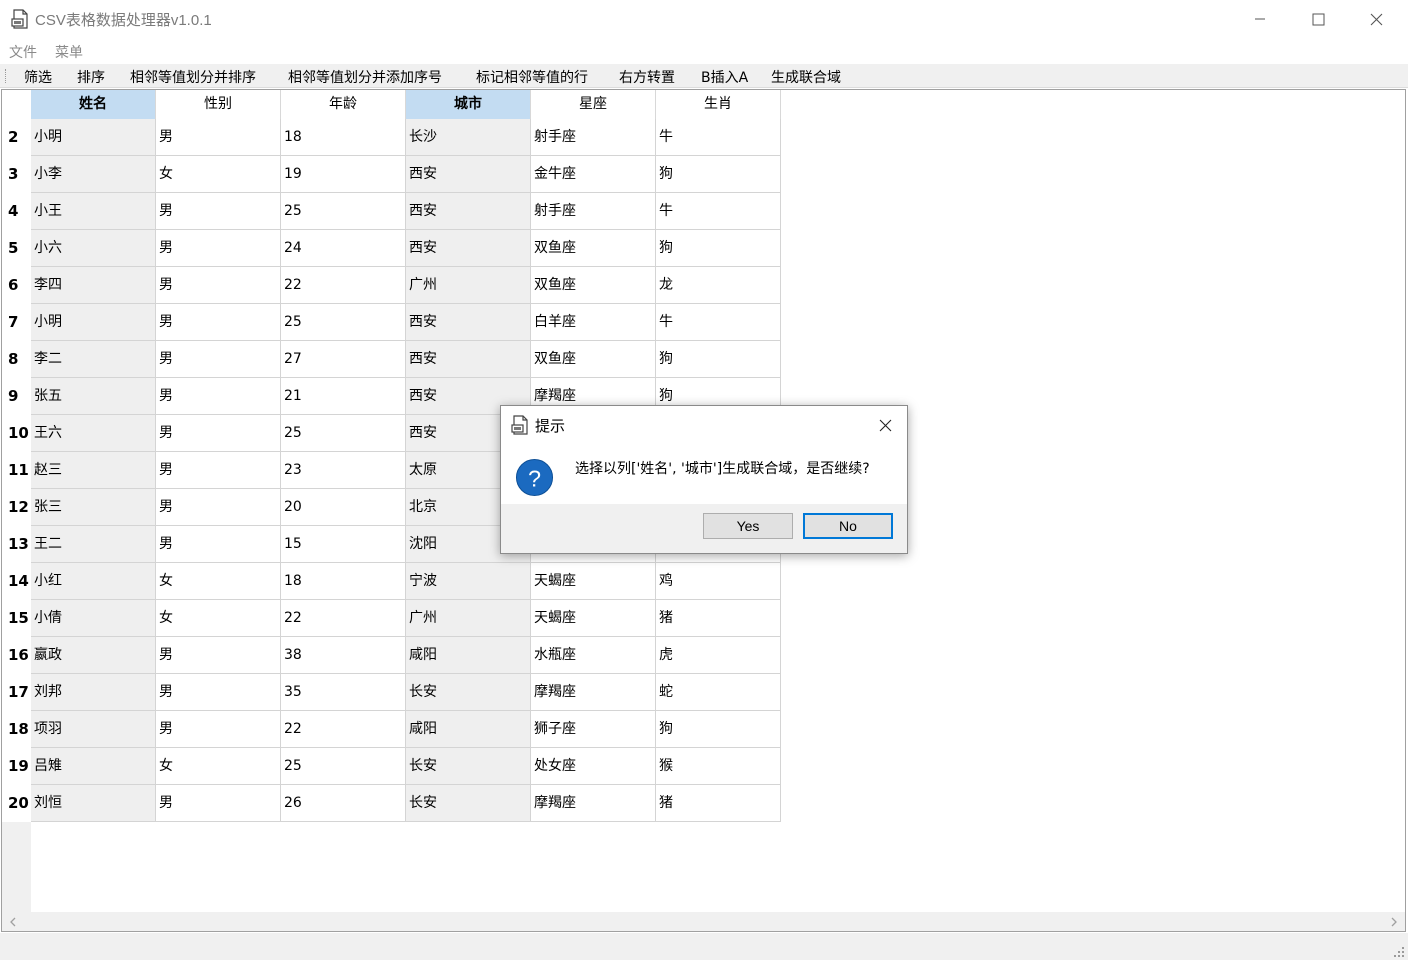 Image resolution: width=1408 pixels, height=960 pixels. I want to click on row-header: 14, so click(16, 581).